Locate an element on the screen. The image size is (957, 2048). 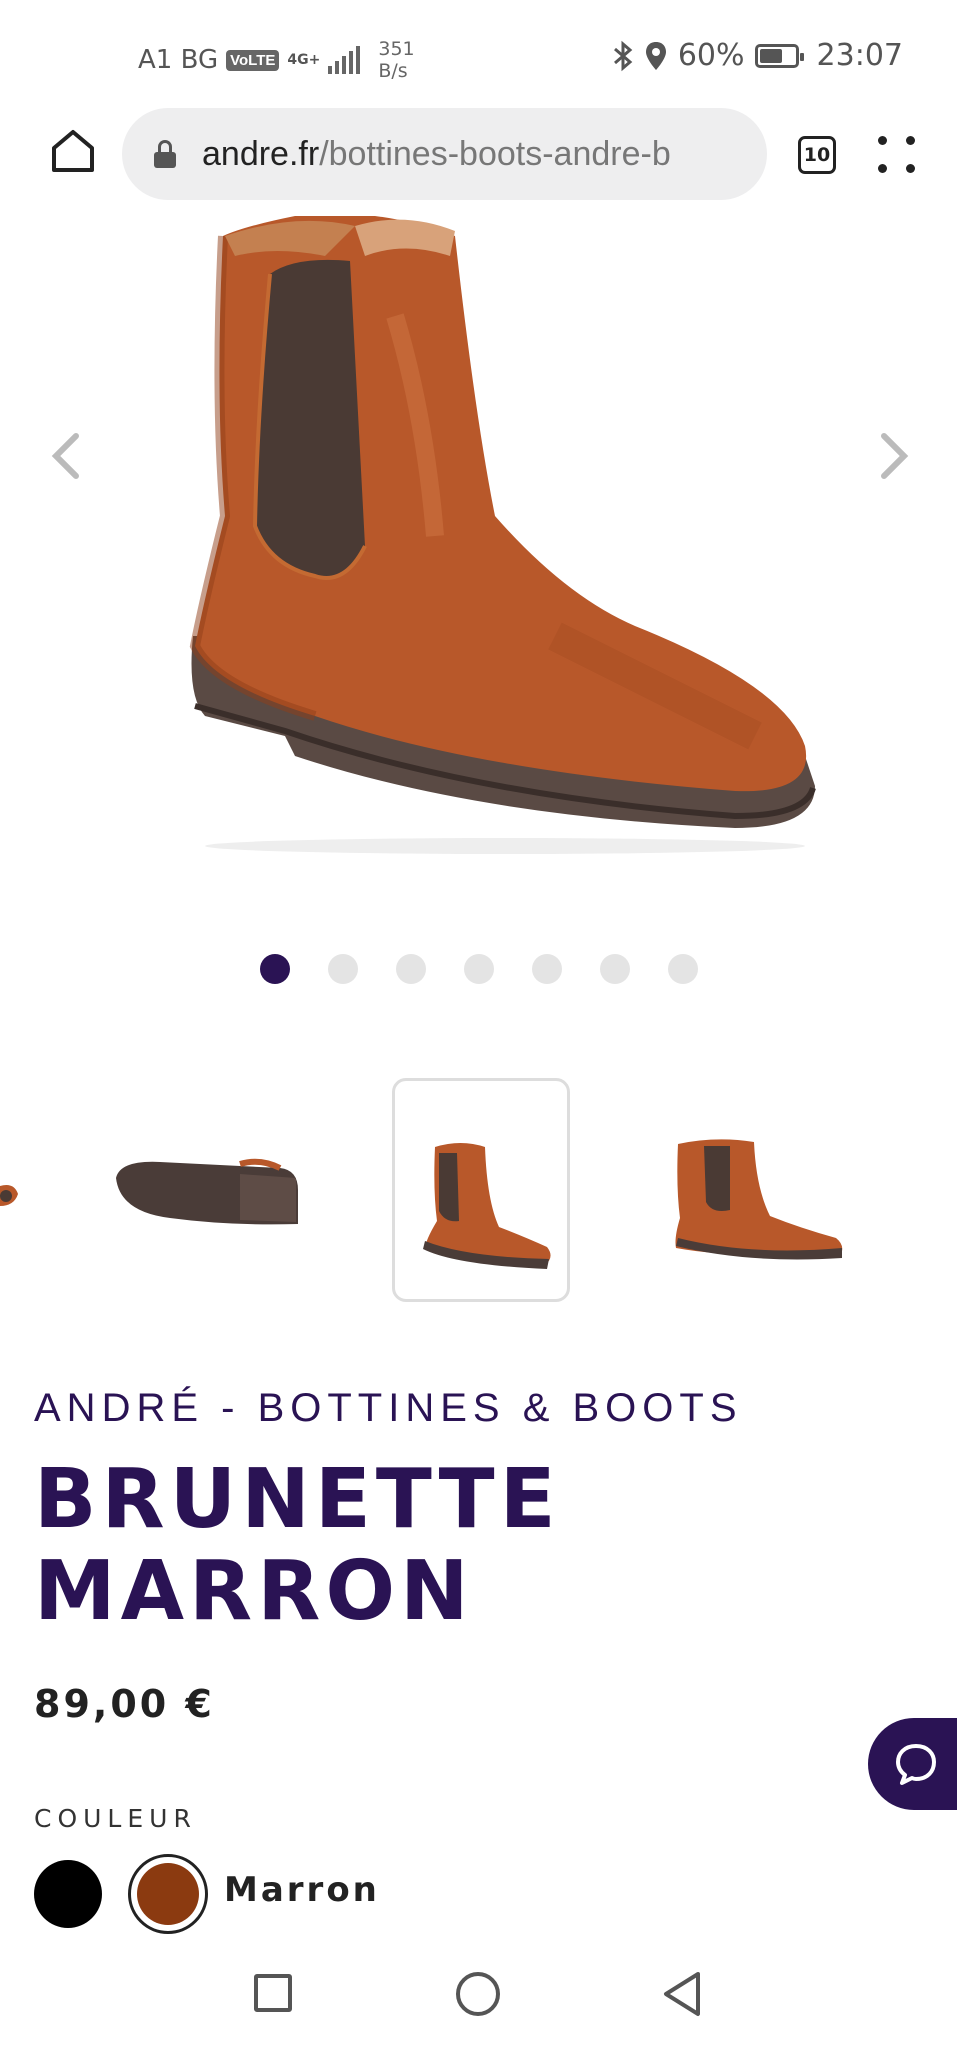
lock-icon is located at coordinates (165, 154).